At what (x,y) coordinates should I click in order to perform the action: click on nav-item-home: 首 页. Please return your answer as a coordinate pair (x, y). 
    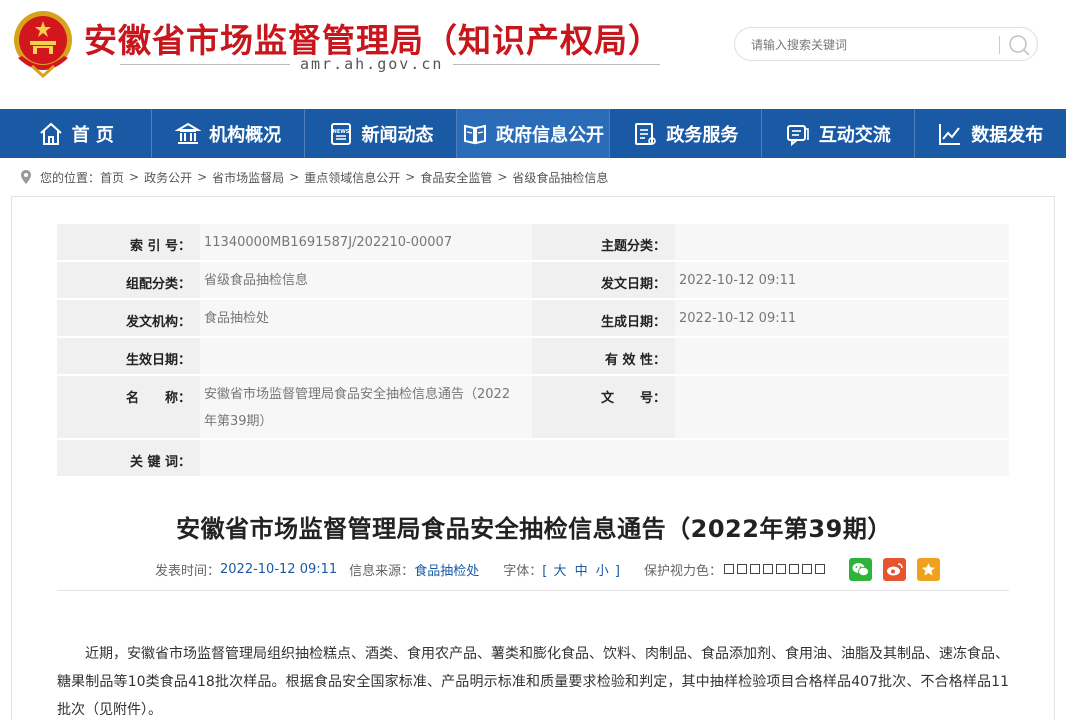
    Looking at the image, I should click on (76, 133).